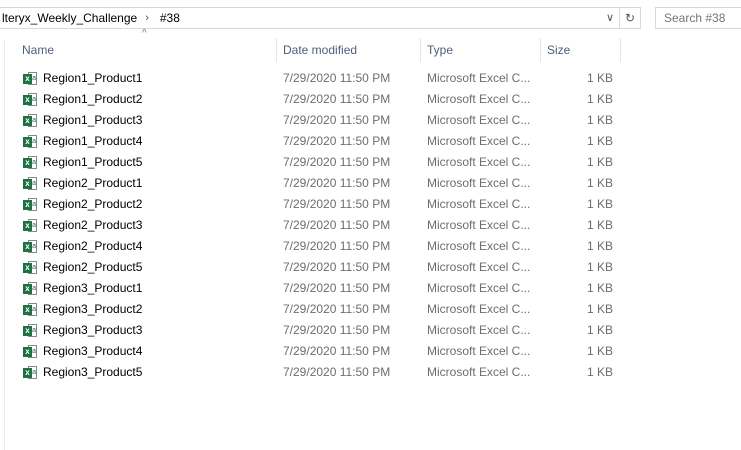 Image resolution: width=741 pixels, height=450 pixels. I want to click on chevron-down-icon: ∨, so click(610, 17).